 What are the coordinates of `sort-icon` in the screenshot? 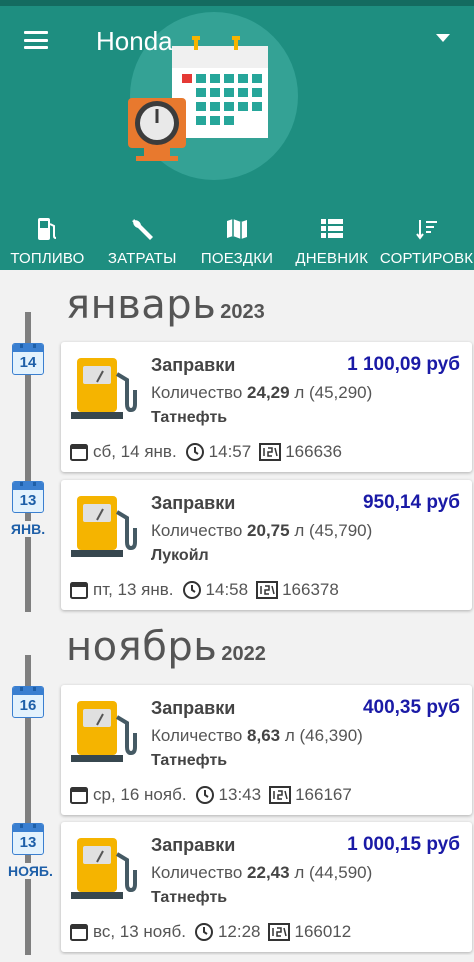 It's located at (426, 230).